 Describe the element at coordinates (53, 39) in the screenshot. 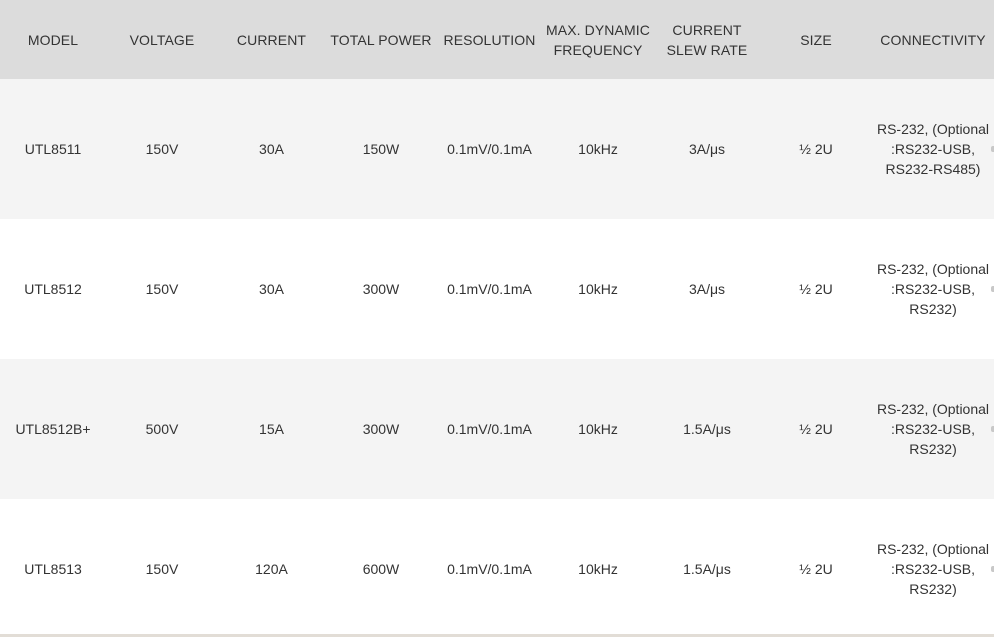

I see `header-model: MODEL` at that location.